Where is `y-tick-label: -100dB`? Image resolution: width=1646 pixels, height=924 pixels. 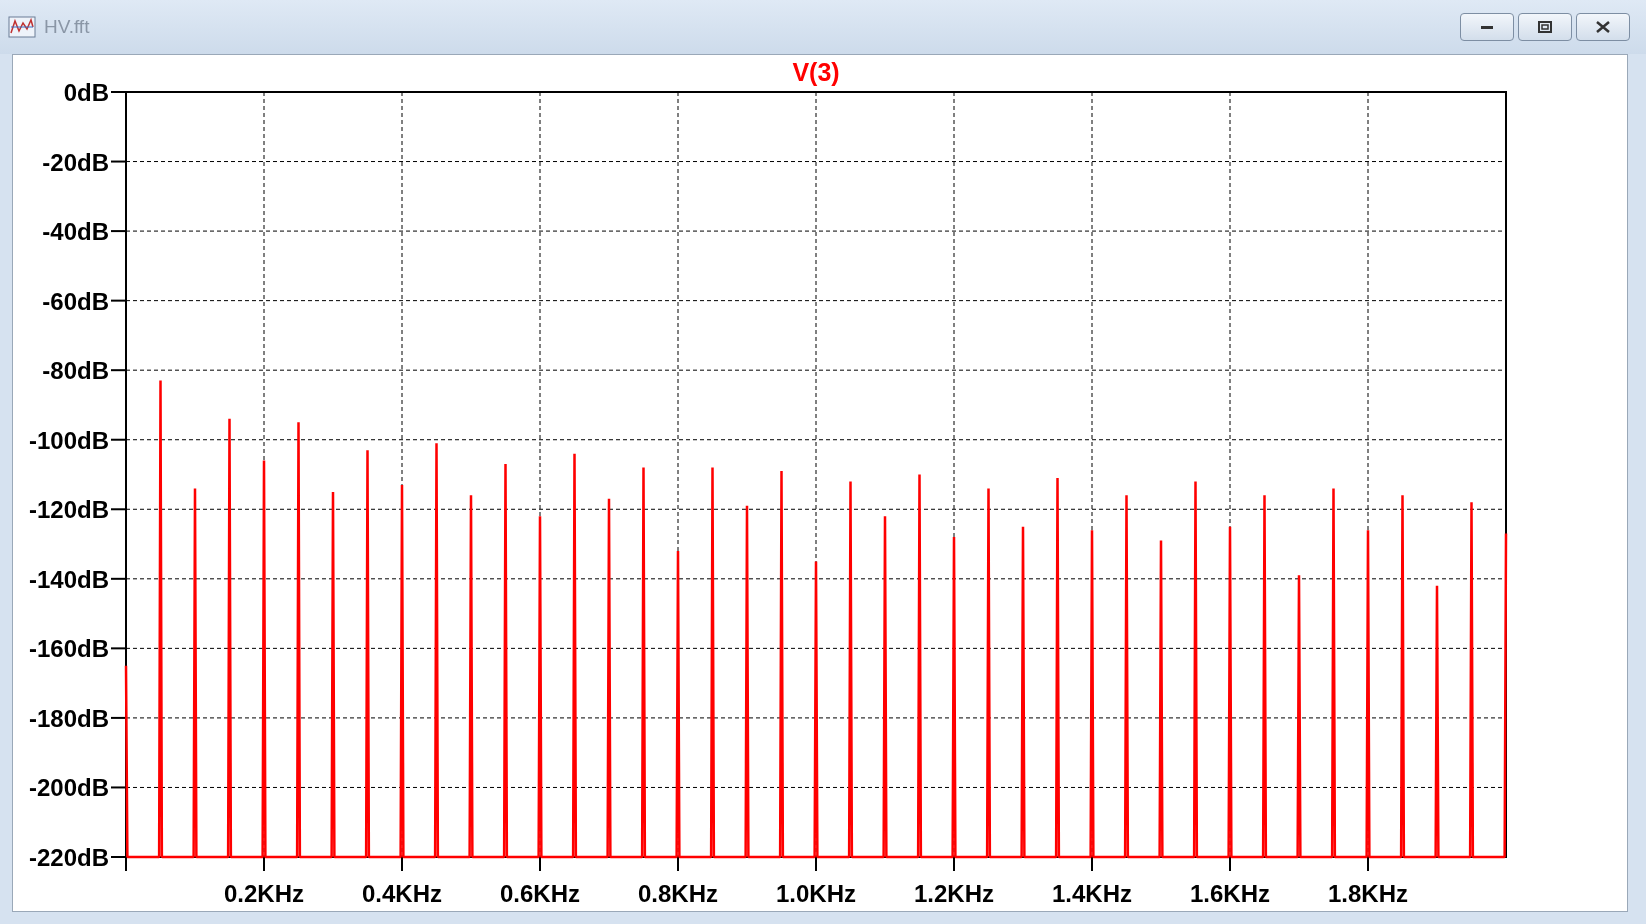 y-tick-label: -100dB is located at coordinates (68, 440).